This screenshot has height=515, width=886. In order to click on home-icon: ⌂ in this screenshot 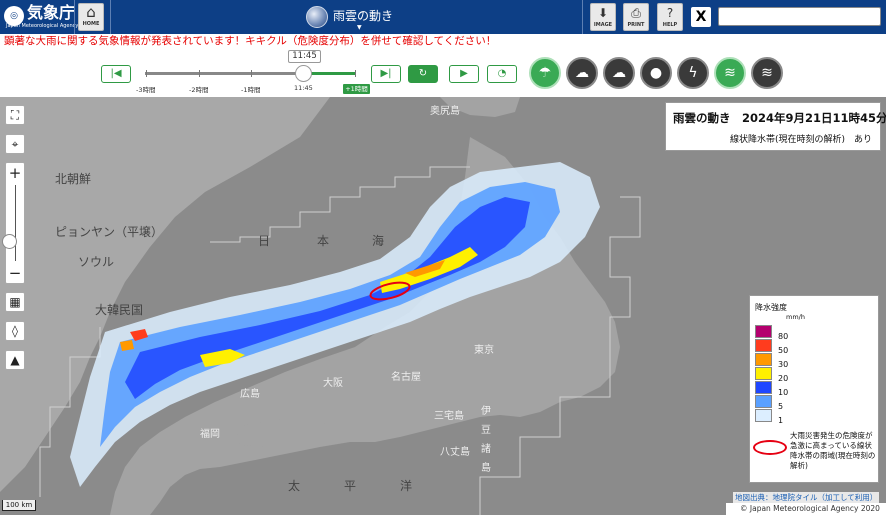, I will do `click(91, 12)`.